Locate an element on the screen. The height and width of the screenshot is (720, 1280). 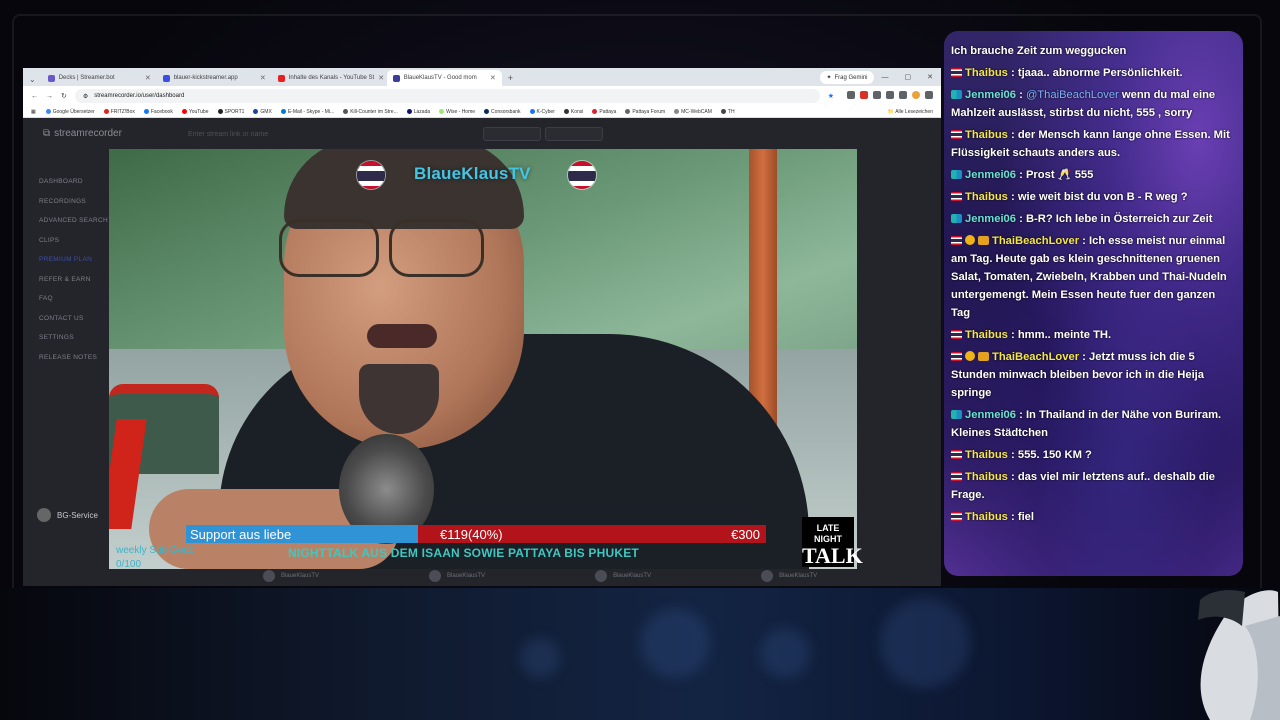
new-tab-button: + is located at coordinates (510, 78).